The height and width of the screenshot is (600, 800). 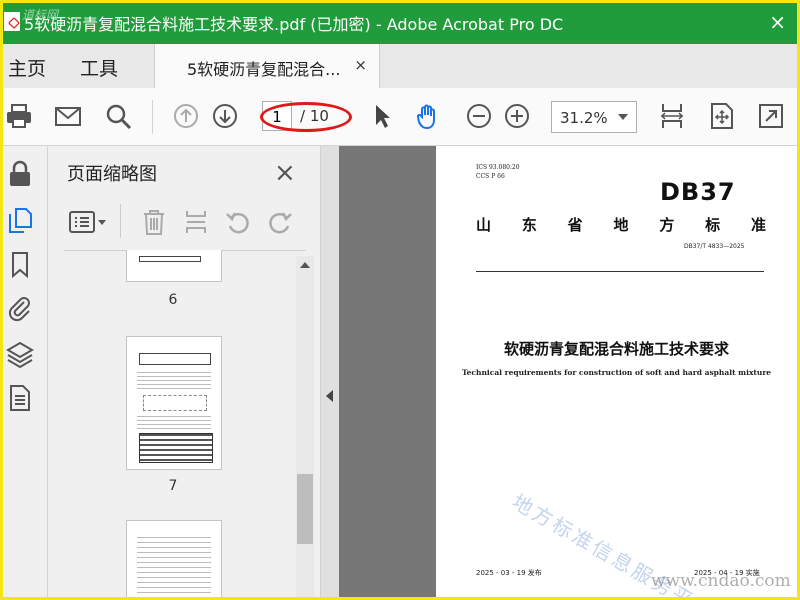 What do you see at coordinates (285, 173) in the screenshot?
I see `panel-close-button: ×` at bounding box center [285, 173].